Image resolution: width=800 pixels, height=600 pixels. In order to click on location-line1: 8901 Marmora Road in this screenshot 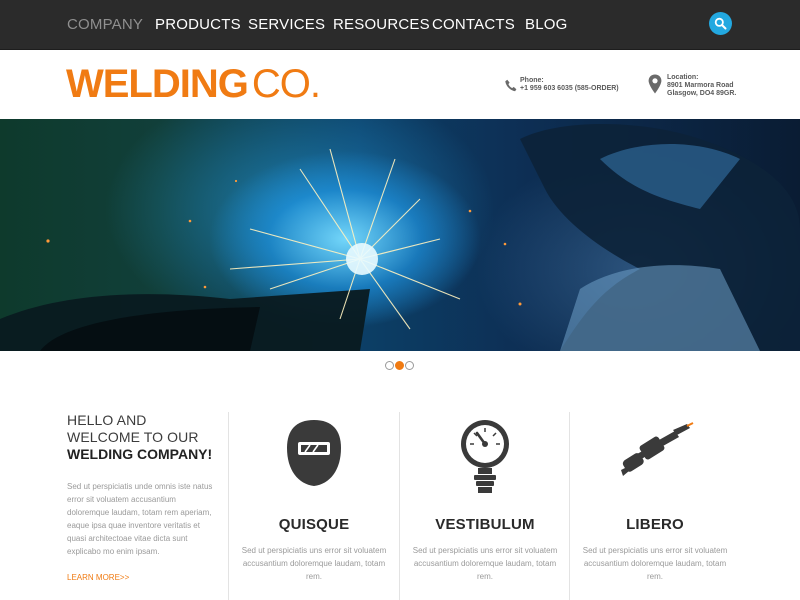, I will do `click(700, 85)`.